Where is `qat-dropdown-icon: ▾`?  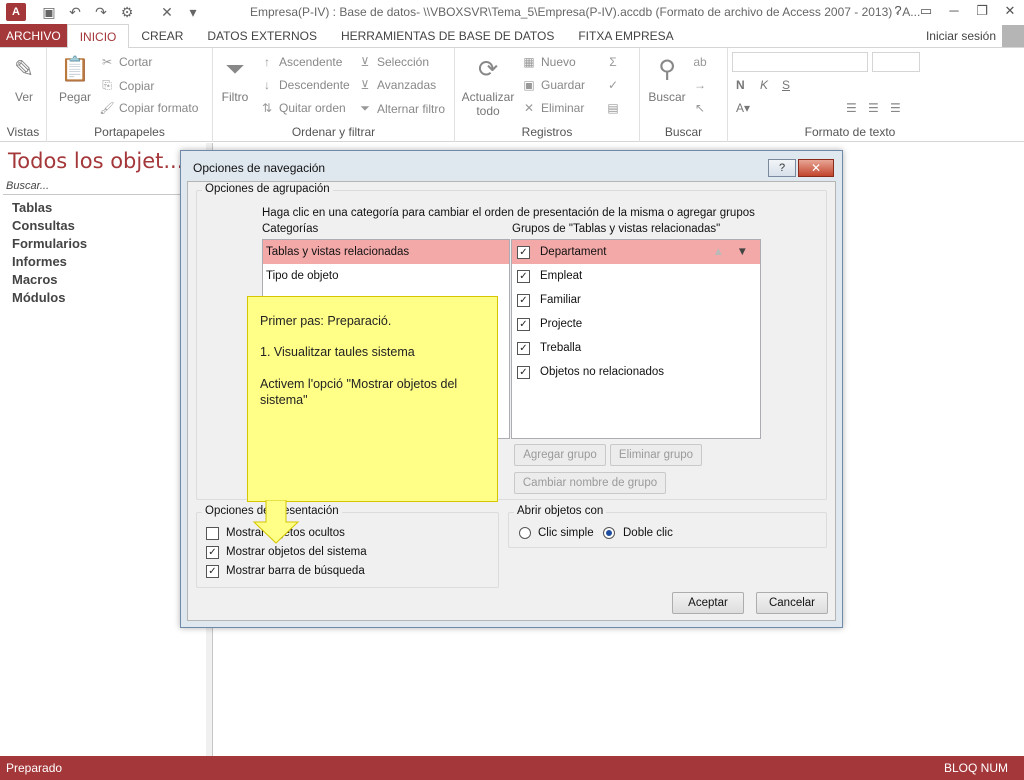 qat-dropdown-icon: ▾ is located at coordinates (193, 12).